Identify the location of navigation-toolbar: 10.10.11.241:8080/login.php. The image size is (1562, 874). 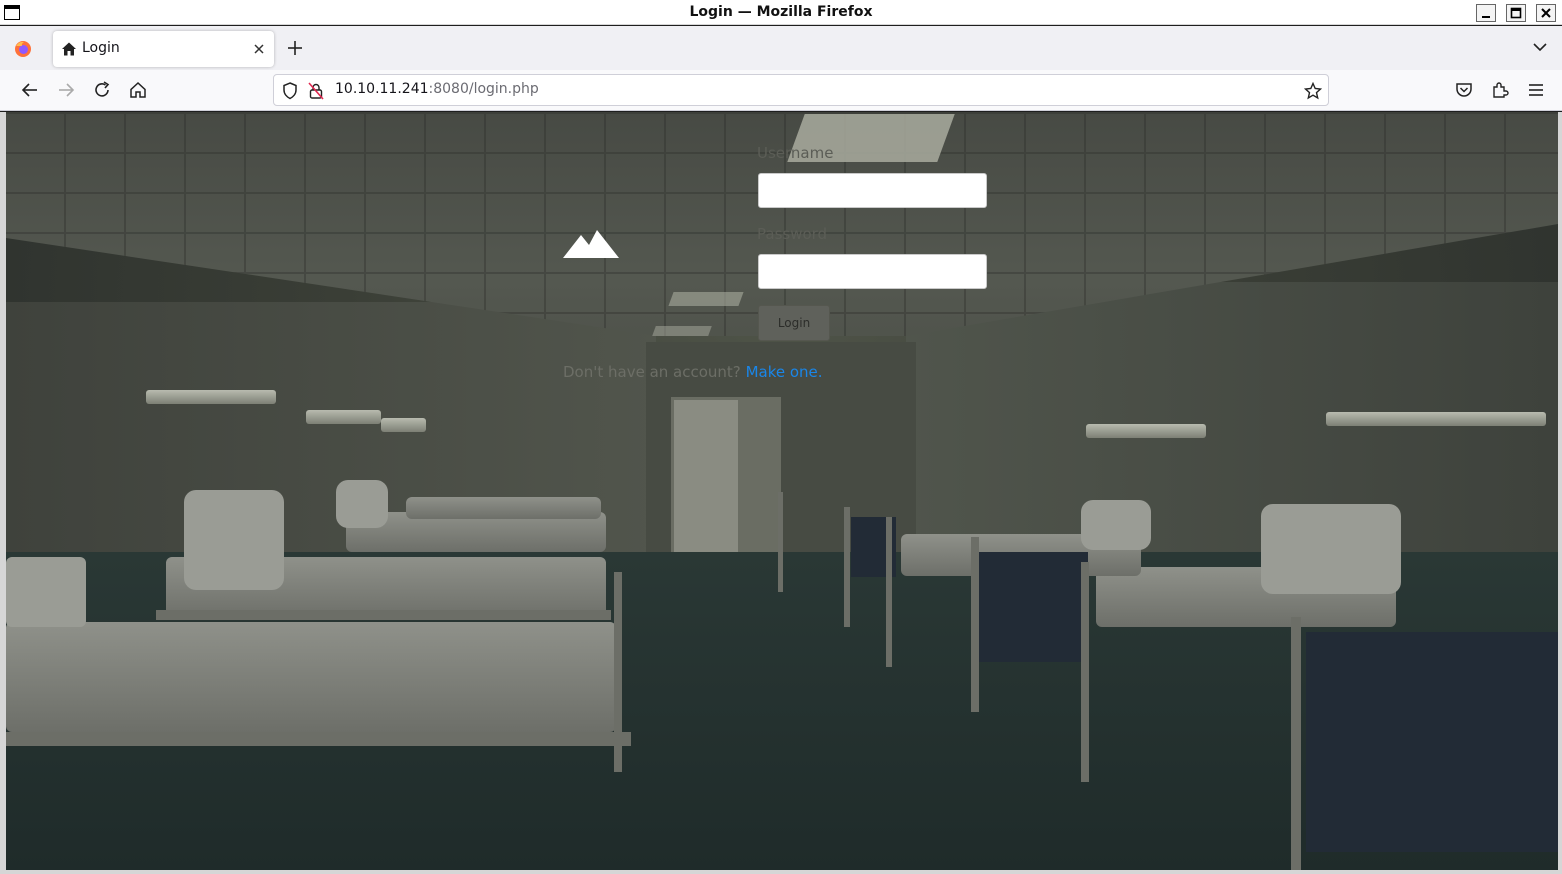
(781, 90).